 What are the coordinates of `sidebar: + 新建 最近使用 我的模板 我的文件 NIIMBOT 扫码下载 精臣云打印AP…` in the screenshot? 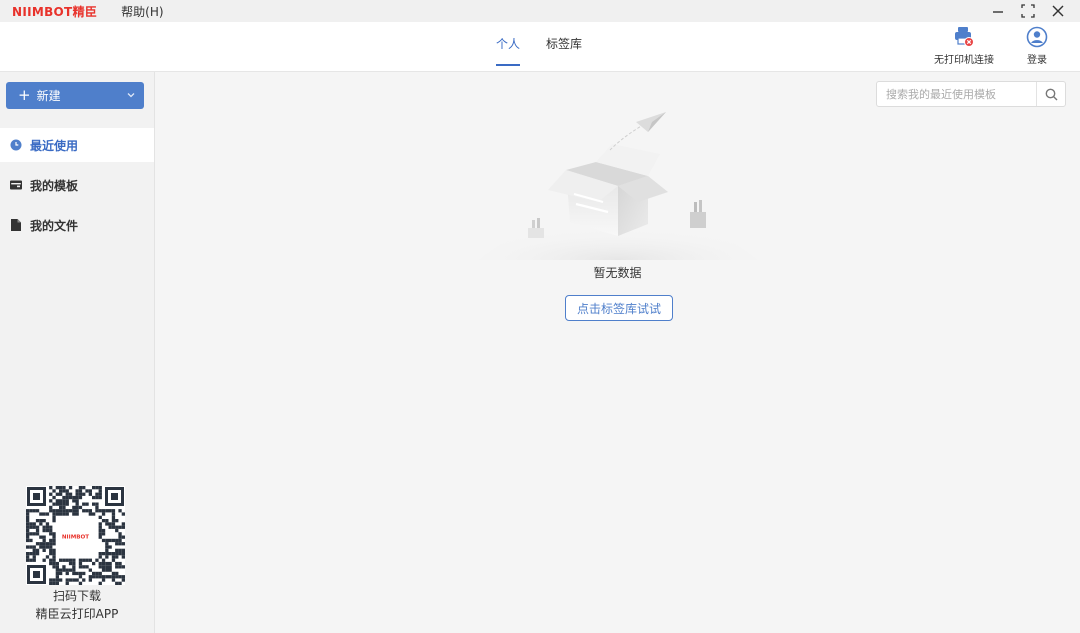 It's located at (77, 352).